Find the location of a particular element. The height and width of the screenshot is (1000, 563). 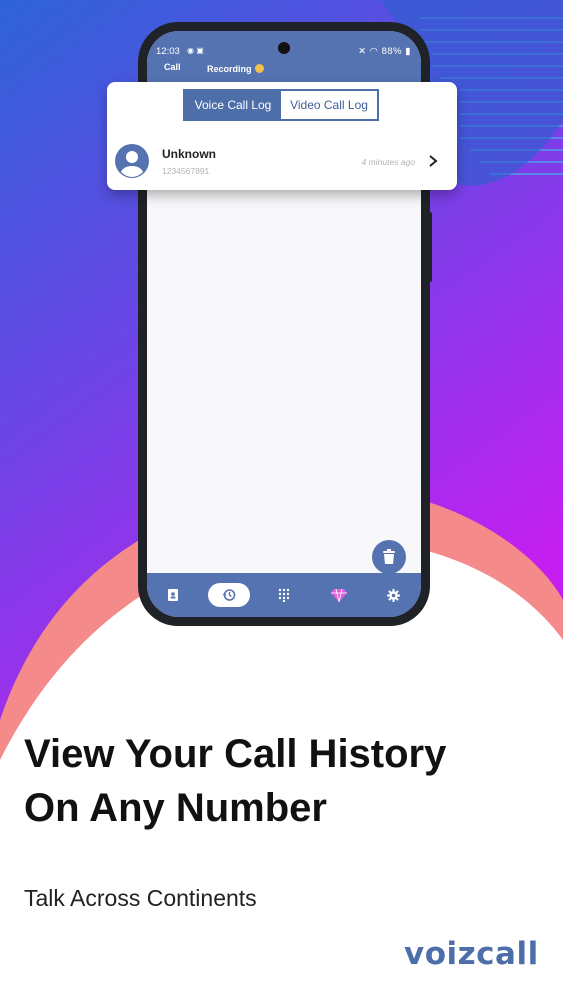

subtitle: Talk Across Continents is located at coordinates (140, 898).